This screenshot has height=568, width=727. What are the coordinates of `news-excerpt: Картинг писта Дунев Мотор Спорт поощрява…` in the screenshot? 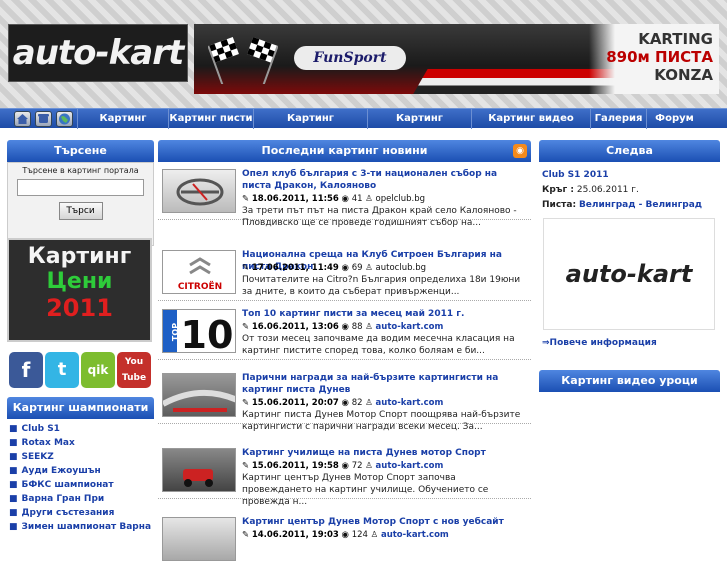 It's located at (381, 421).